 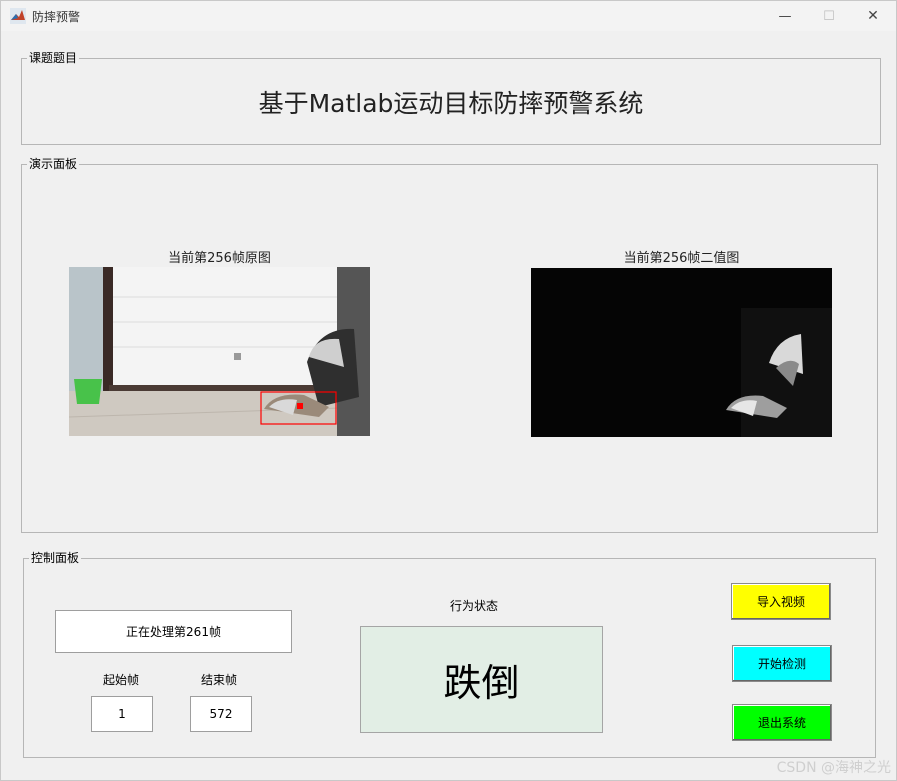 I want to click on system-heading: 基于Matlab运动目标防摔预警系统, so click(x=451, y=103).